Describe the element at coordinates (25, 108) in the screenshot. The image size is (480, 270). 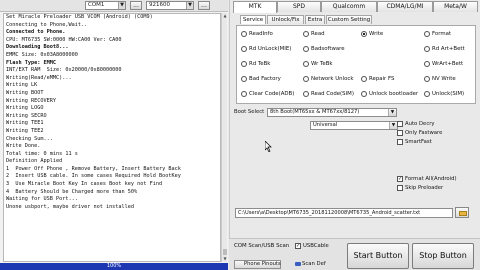
I see `log-line: Writing LOGO` at that location.